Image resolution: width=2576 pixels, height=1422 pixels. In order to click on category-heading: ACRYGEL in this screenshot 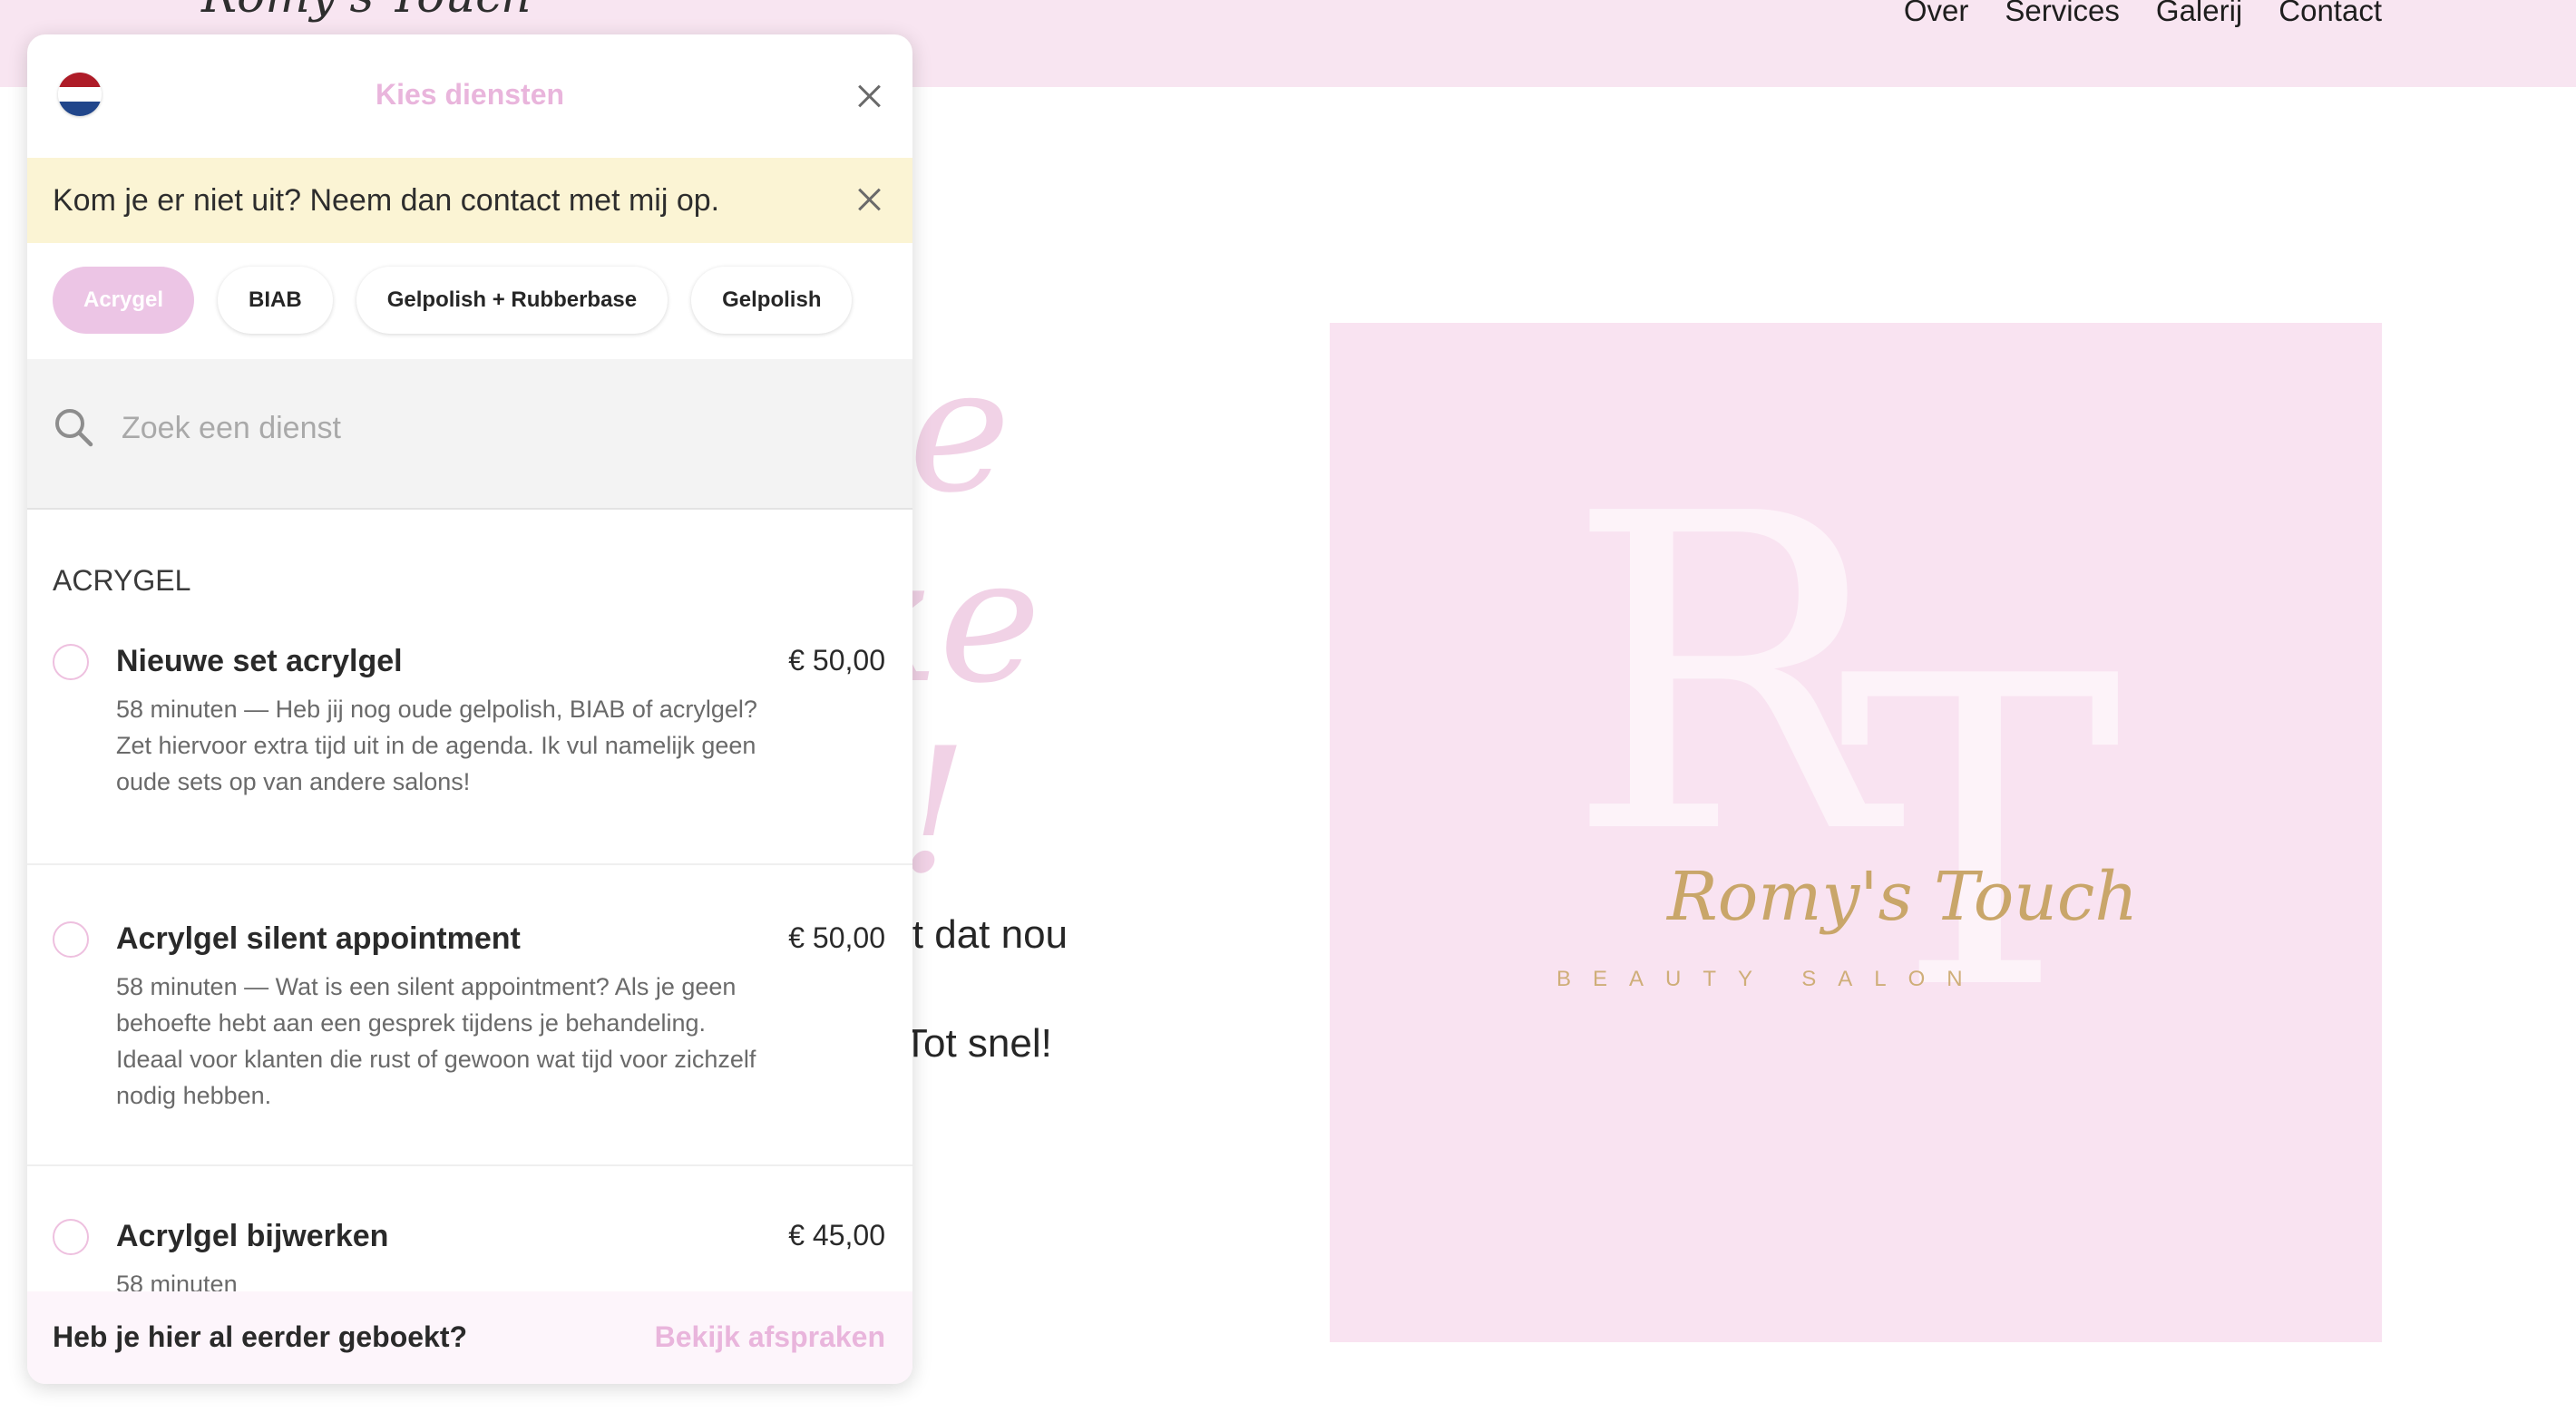, I will do `click(122, 580)`.